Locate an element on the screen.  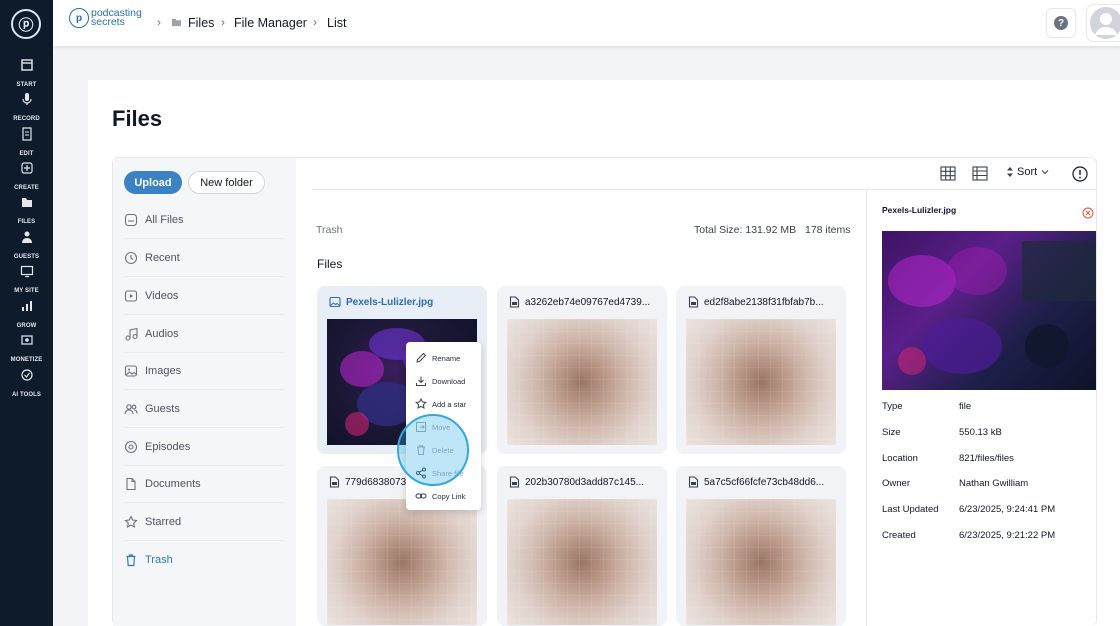
ai-tools-icon is located at coordinates (26, 375).